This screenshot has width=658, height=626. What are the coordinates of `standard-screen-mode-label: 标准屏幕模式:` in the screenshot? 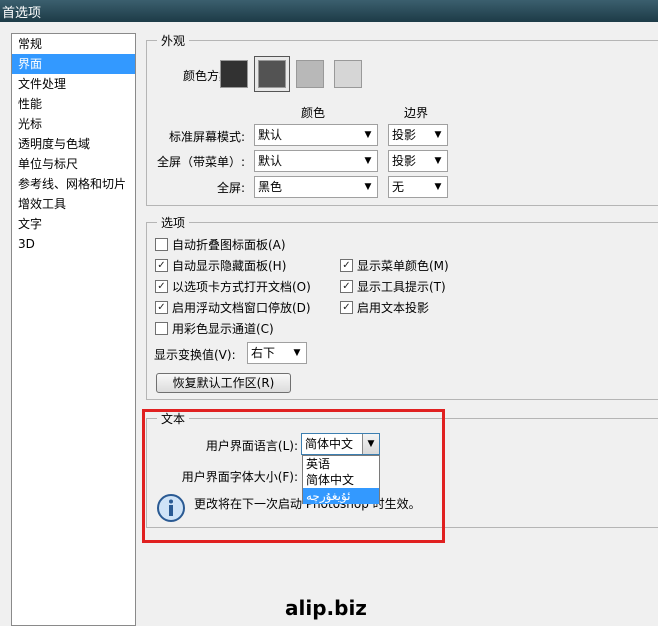 It's located at (206, 137).